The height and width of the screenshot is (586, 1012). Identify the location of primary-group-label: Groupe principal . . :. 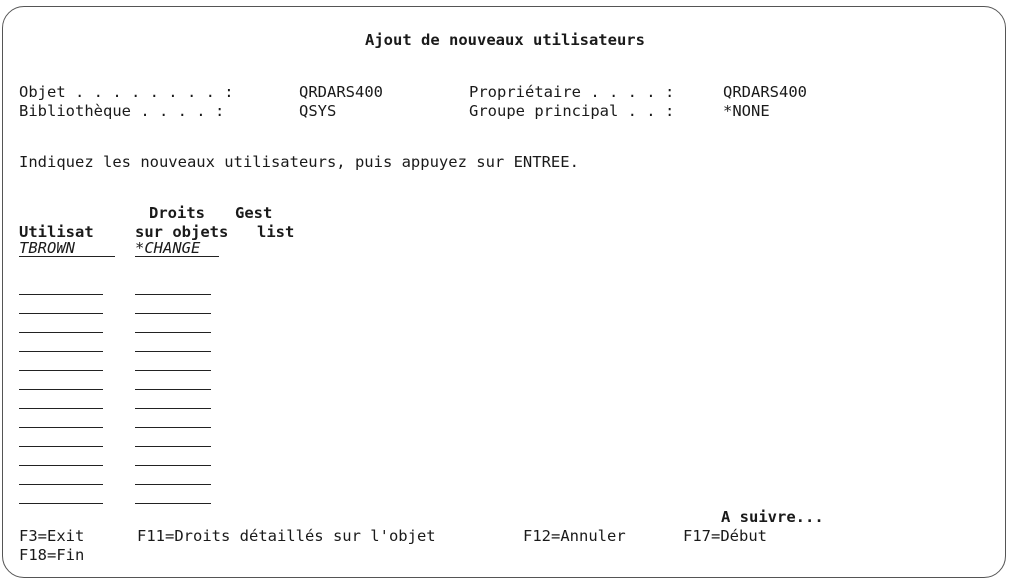
(572, 111).